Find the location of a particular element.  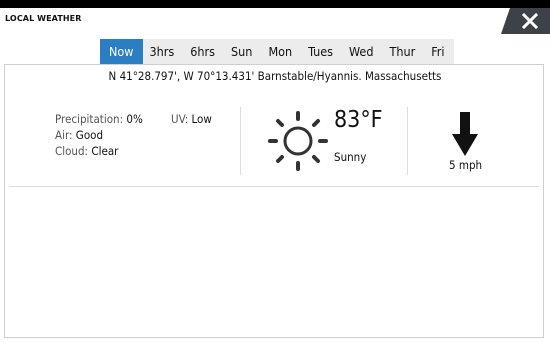

uv-row: UV: Low is located at coordinates (191, 119).